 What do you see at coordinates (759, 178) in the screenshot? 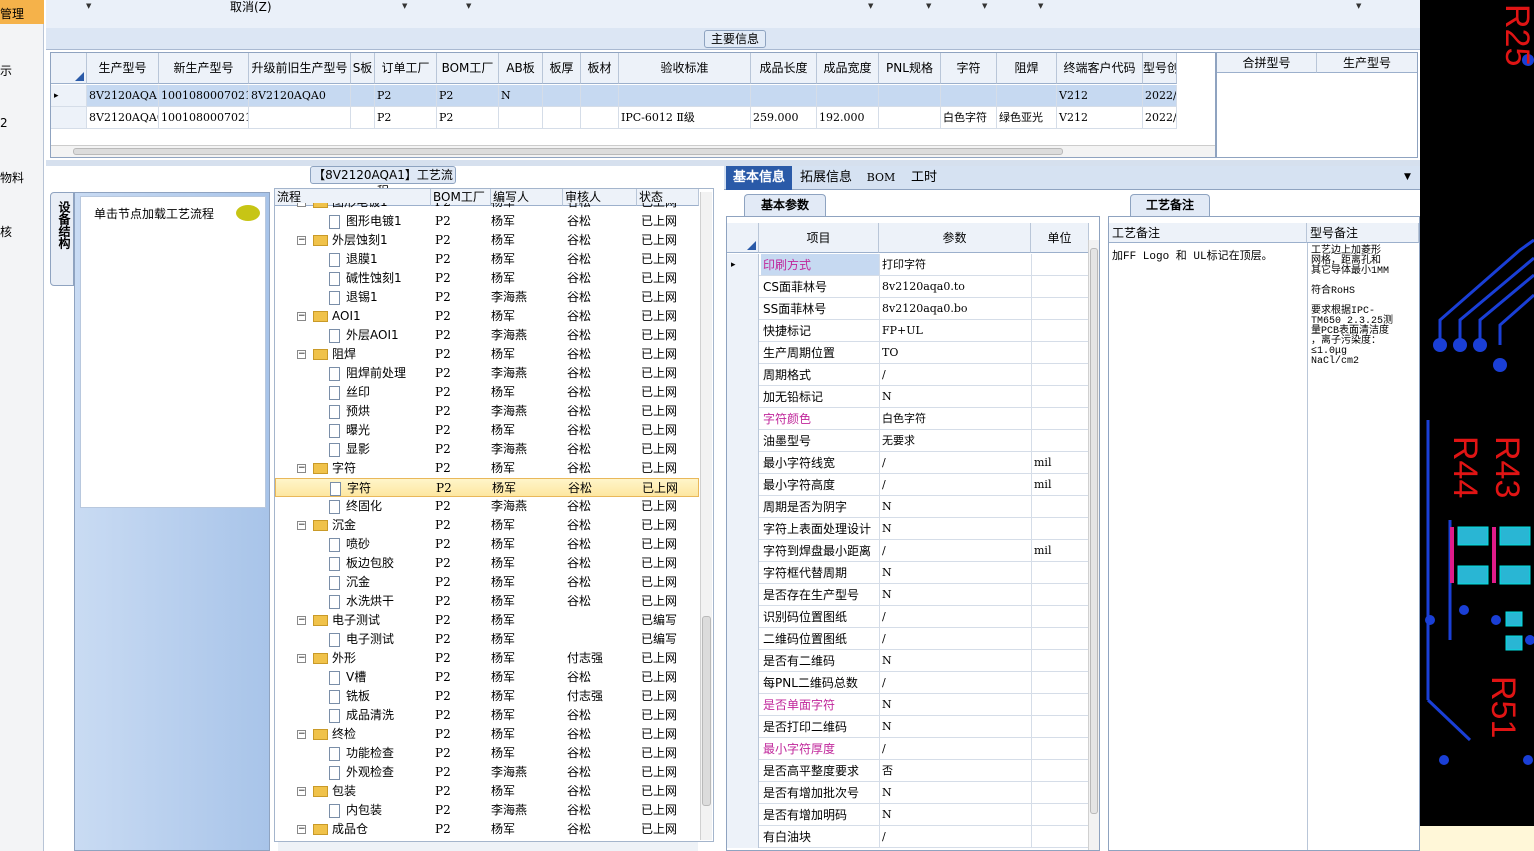
I see `tab-basic-info: 基本信息` at bounding box center [759, 178].